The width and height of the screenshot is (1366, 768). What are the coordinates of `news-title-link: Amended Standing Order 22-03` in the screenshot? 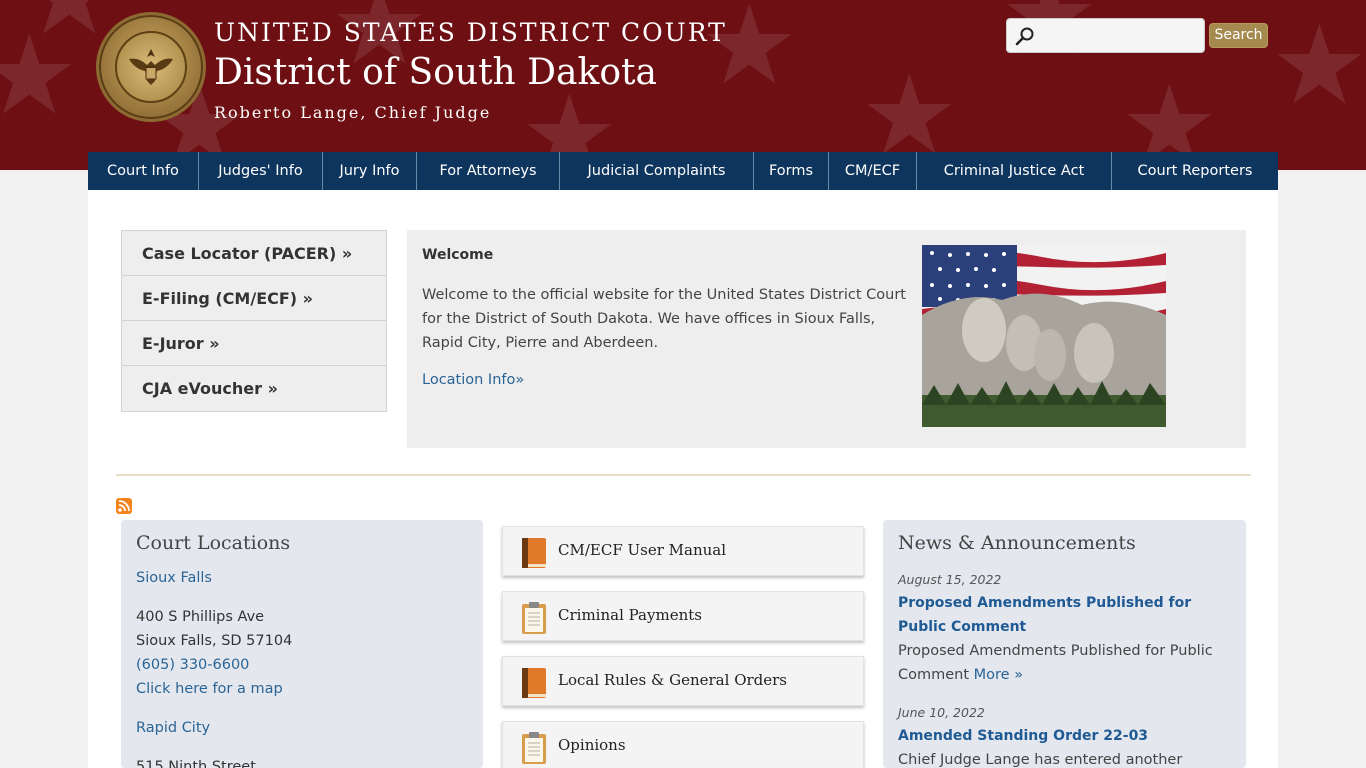 It's located at (1063, 736).